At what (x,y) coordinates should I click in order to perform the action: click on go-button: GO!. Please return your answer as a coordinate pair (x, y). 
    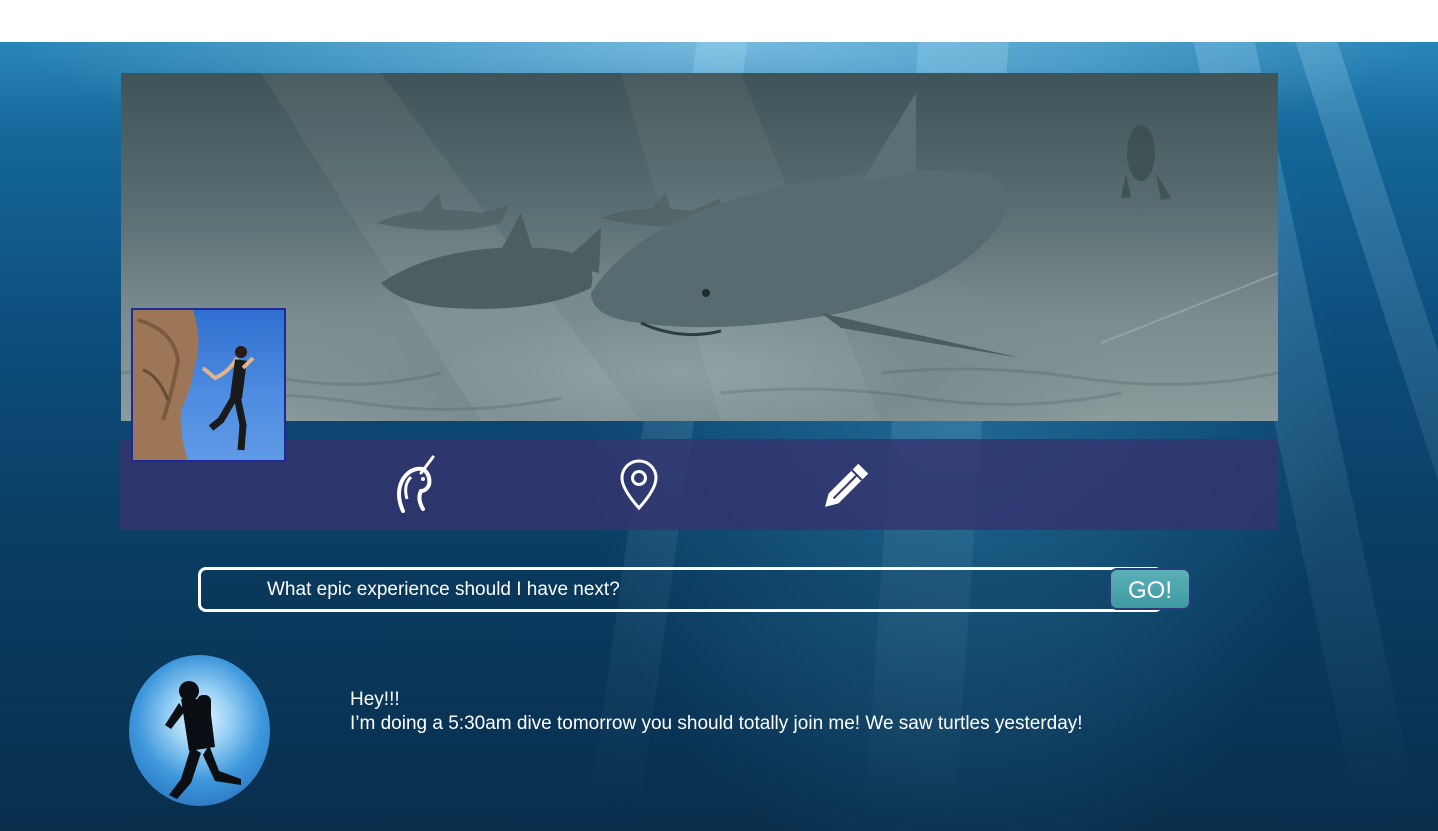
    Looking at the image, I should click on (1150, 589).